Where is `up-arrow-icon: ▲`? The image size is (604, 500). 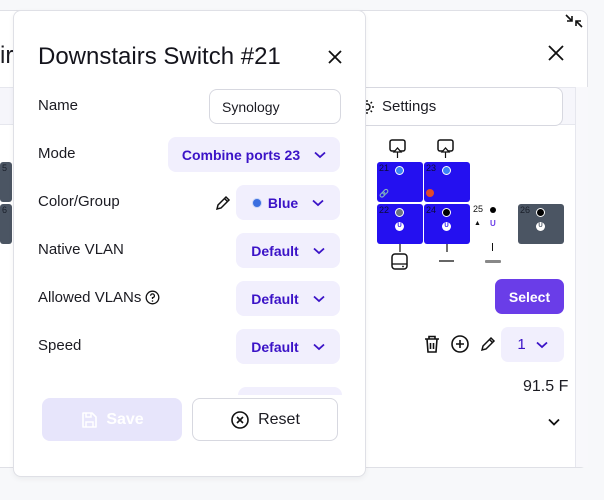
up-arrow-icon: ▲ is located at coordinates (477, 223).